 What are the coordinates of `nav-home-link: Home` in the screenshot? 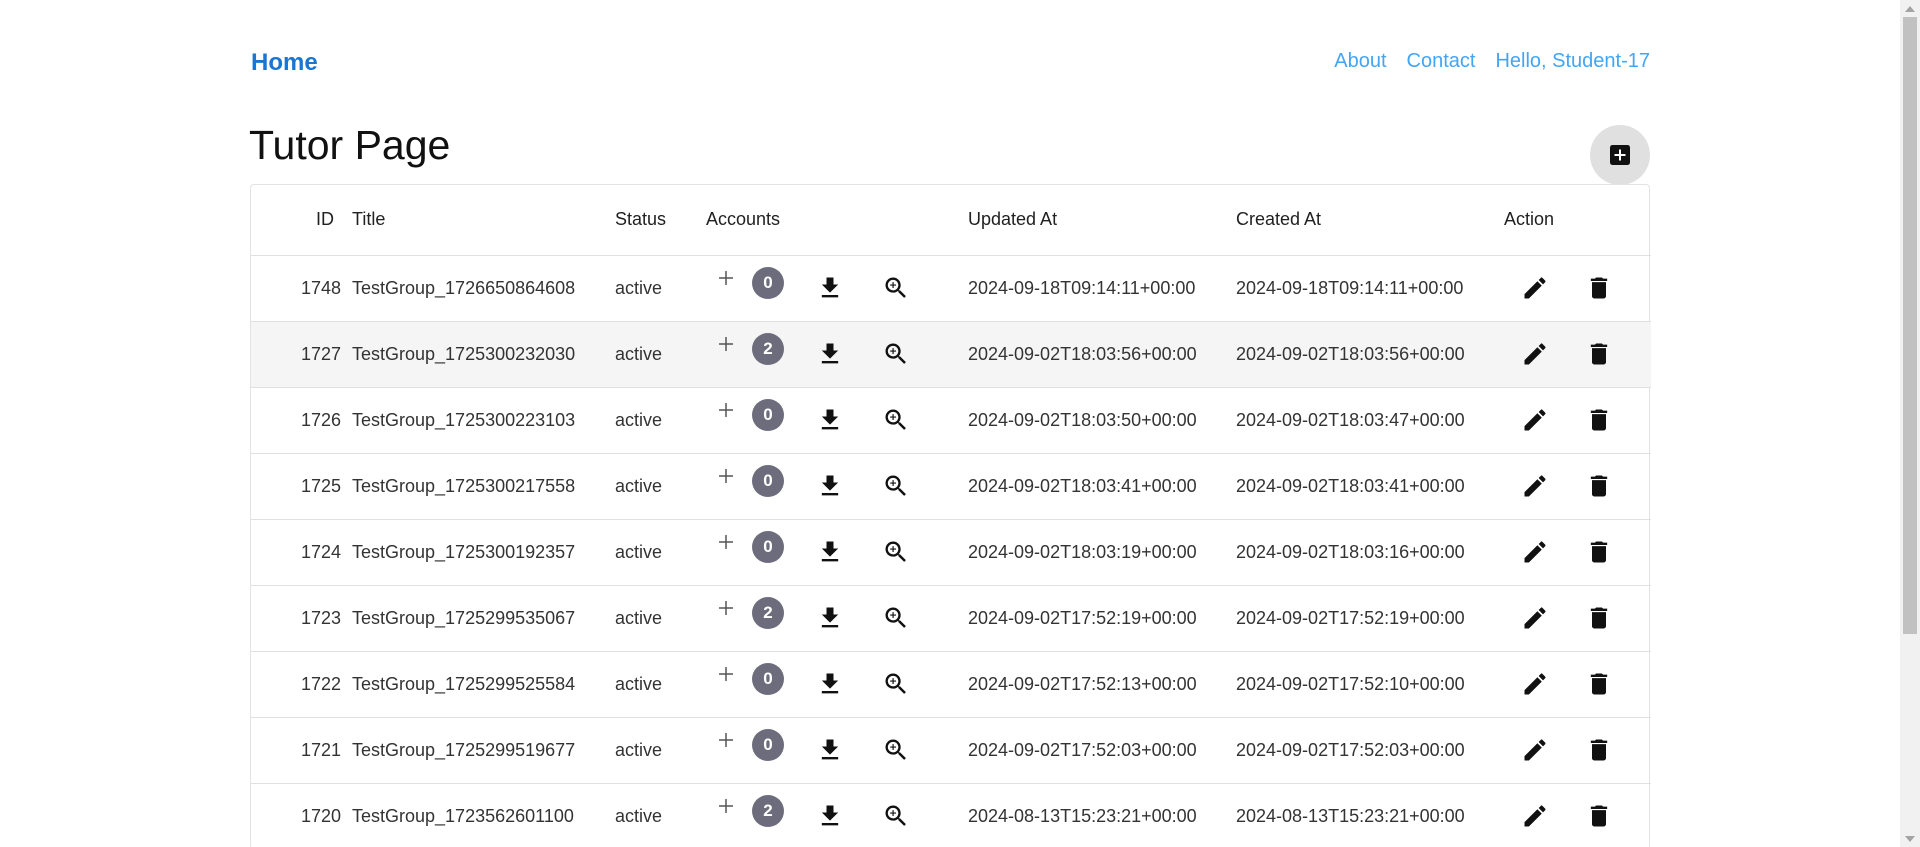 It's located at (284, 63).